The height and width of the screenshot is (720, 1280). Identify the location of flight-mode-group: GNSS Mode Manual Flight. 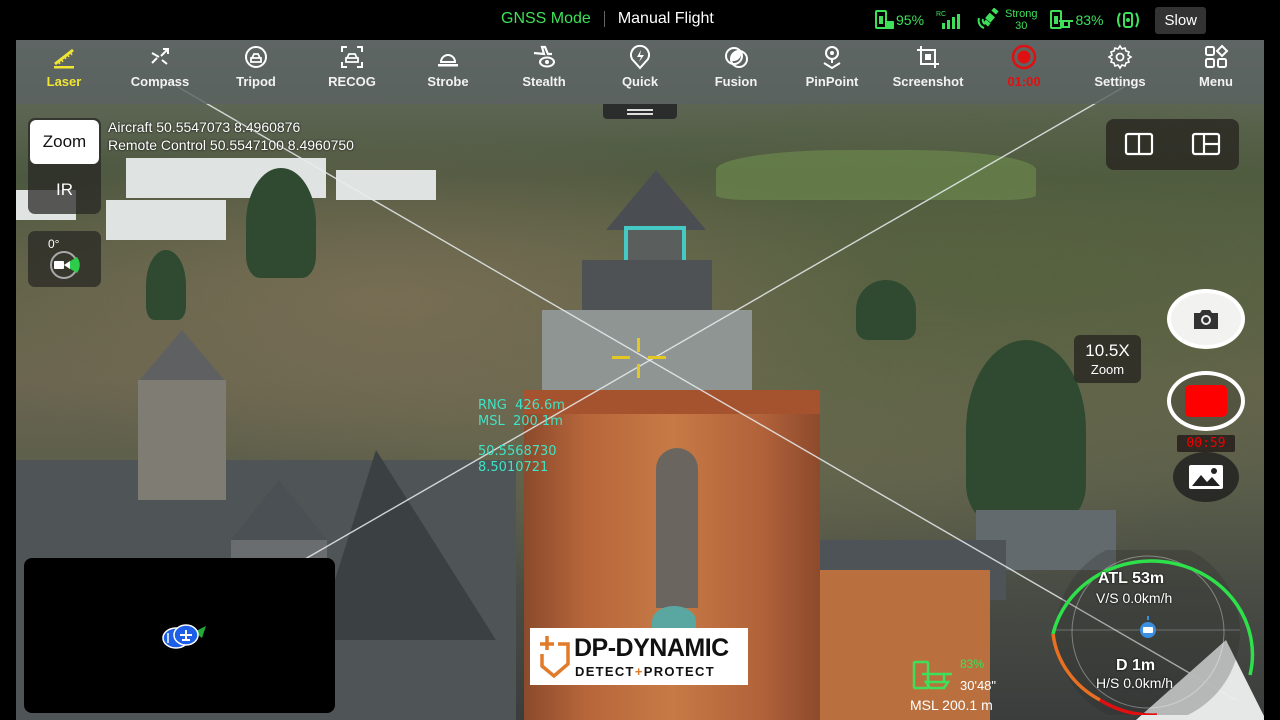
(607, 19).